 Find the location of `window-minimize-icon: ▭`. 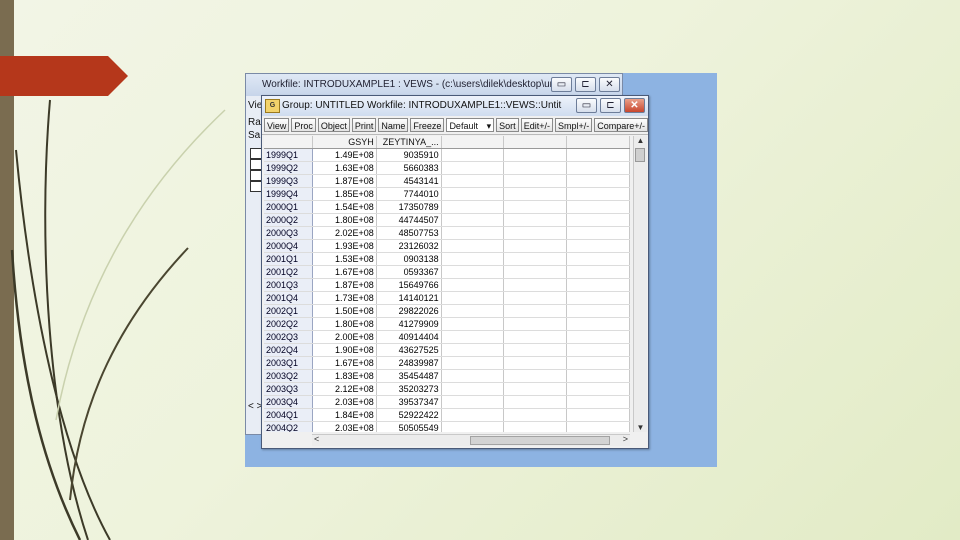

window-minimize-icon: ▭ is located at coordinates (586, 105).